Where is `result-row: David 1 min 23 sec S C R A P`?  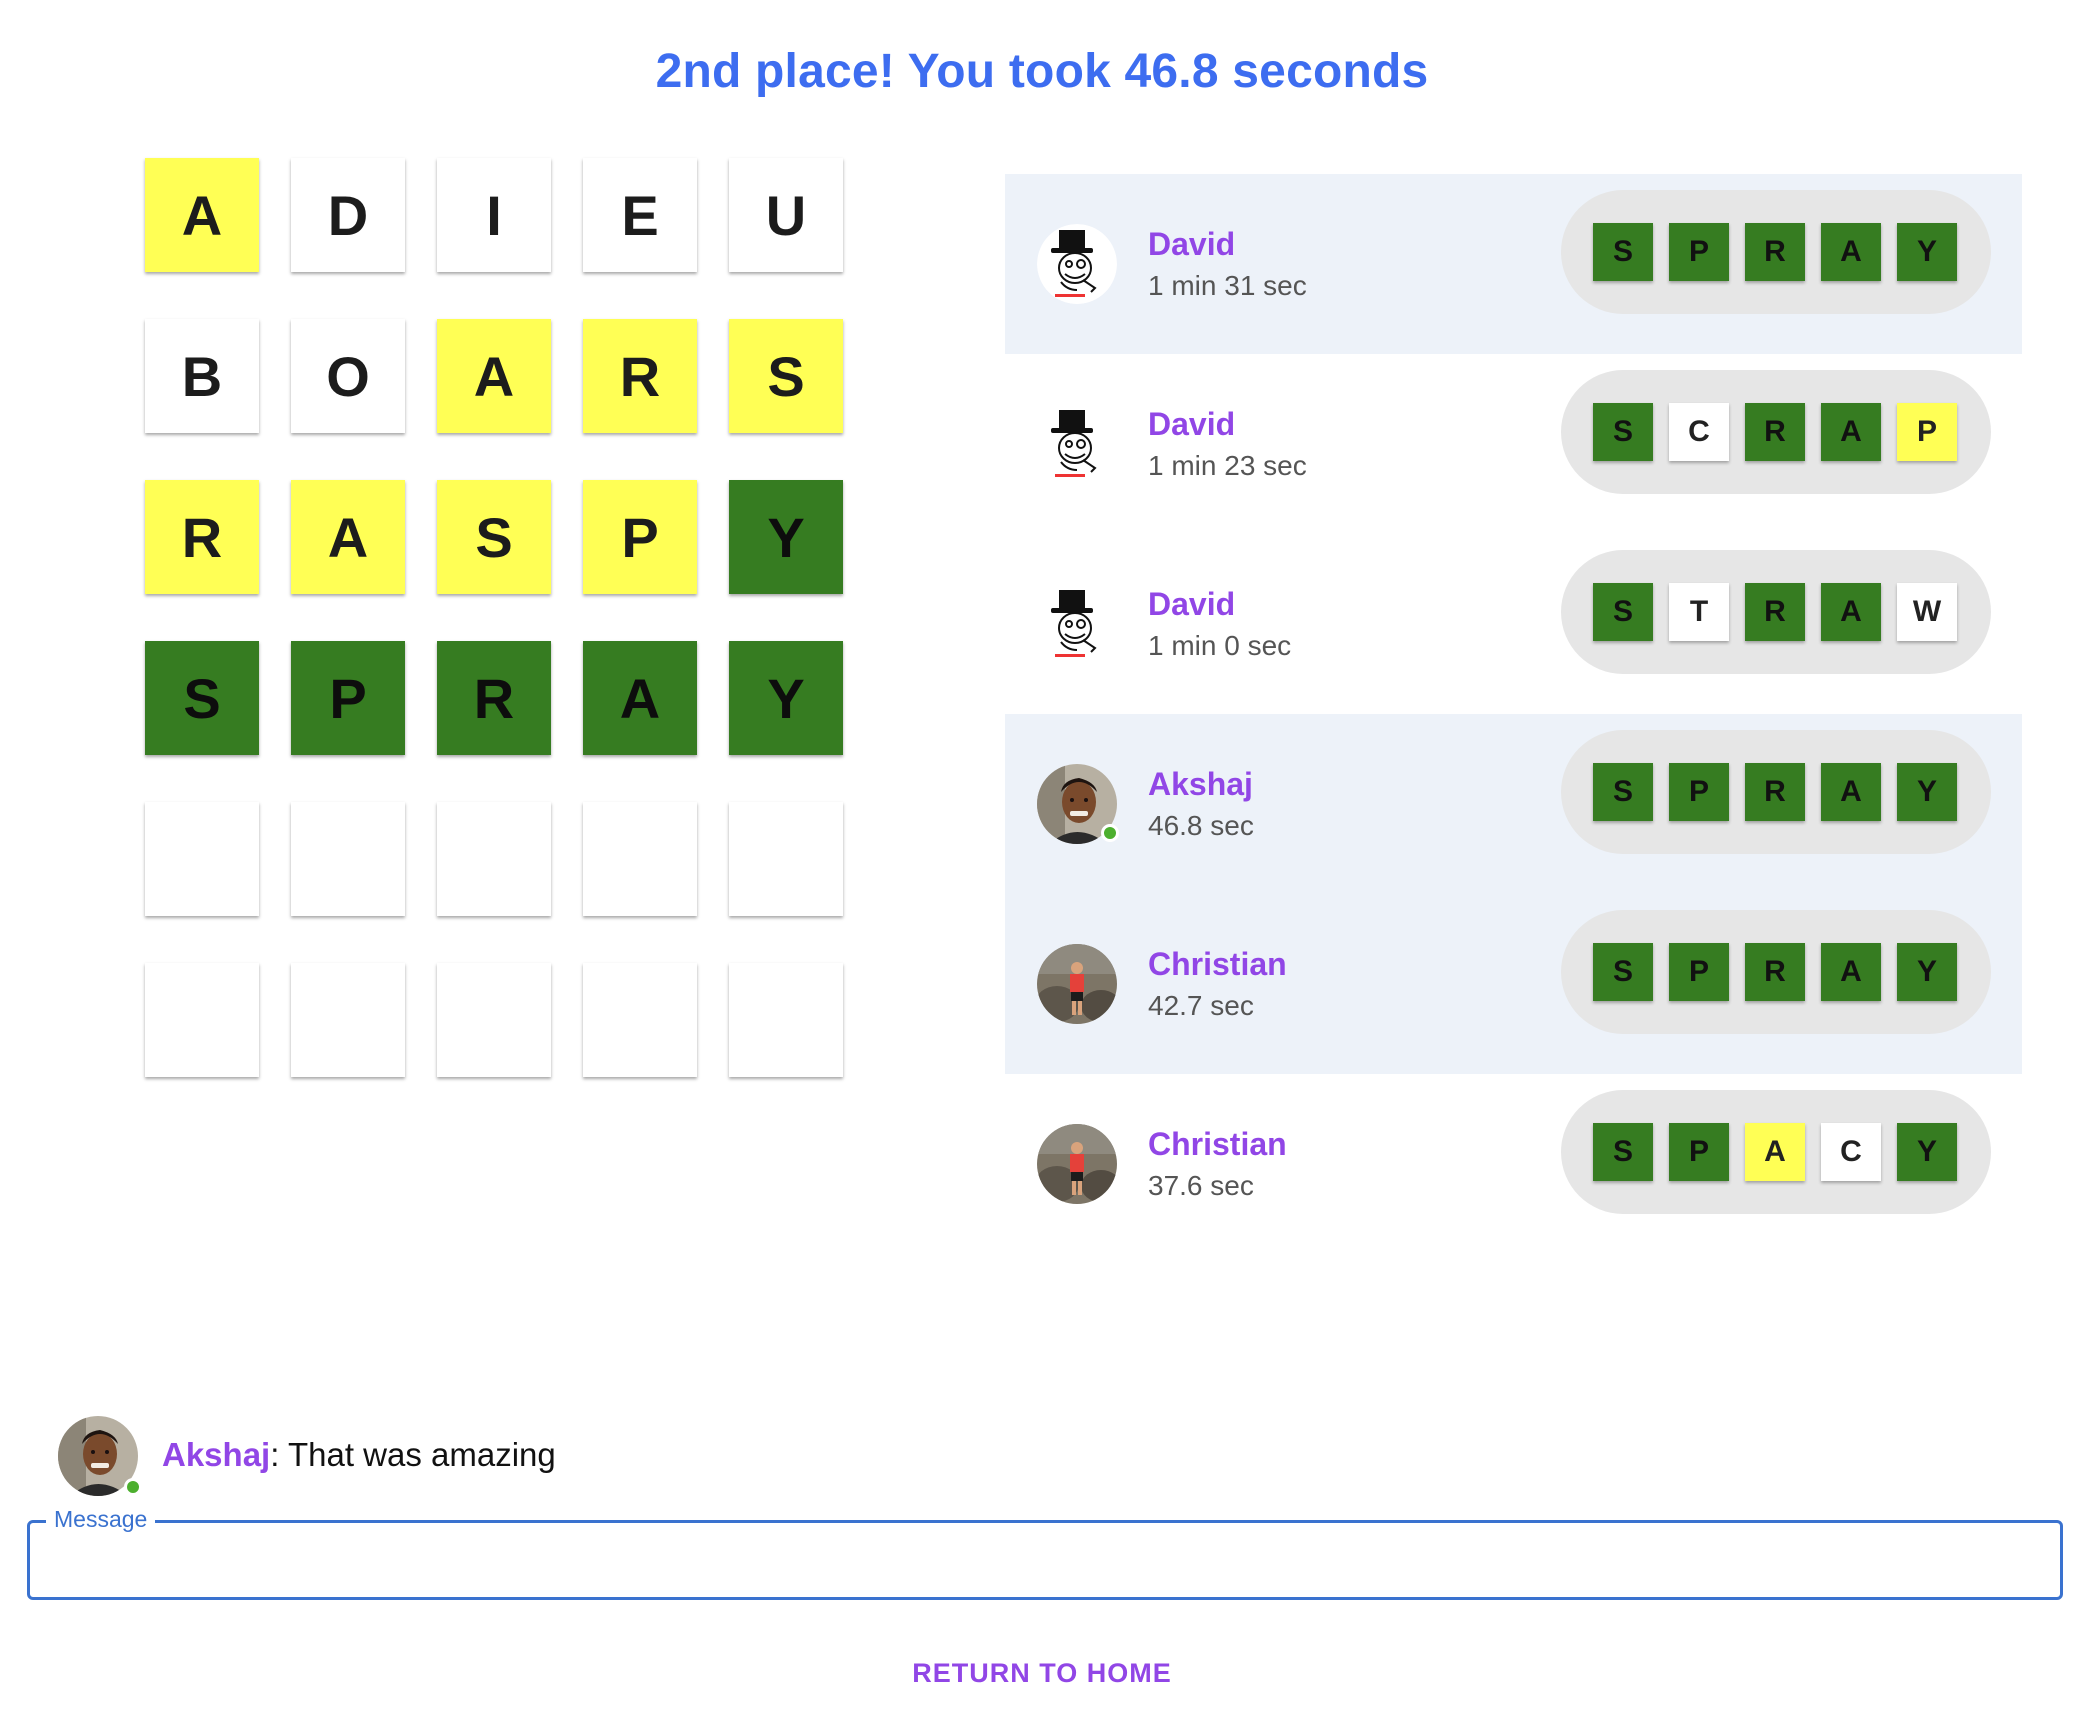
result-row: David 1 min 23 sec S C R A P is located at coordinates (1513, 444).